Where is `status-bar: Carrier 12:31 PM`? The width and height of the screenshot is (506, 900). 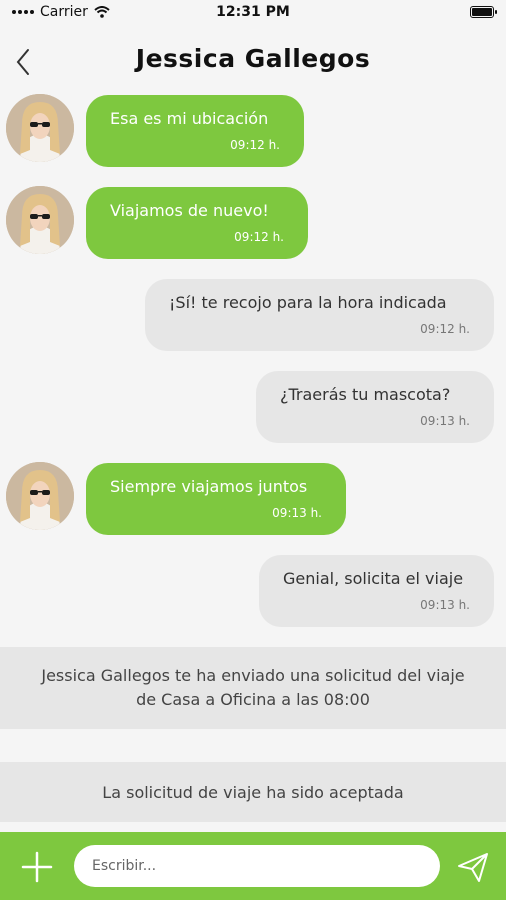
status-bar: Carrier 12:31 PM is located at coordinates (253, 13).